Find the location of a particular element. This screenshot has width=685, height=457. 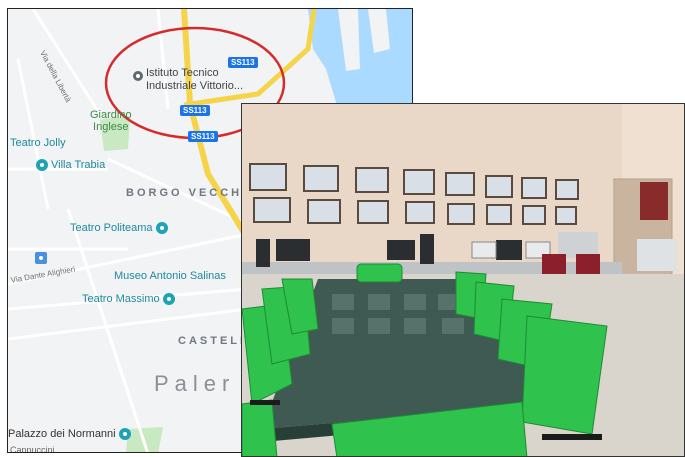

park-icon is located at coordinates (42, 165).